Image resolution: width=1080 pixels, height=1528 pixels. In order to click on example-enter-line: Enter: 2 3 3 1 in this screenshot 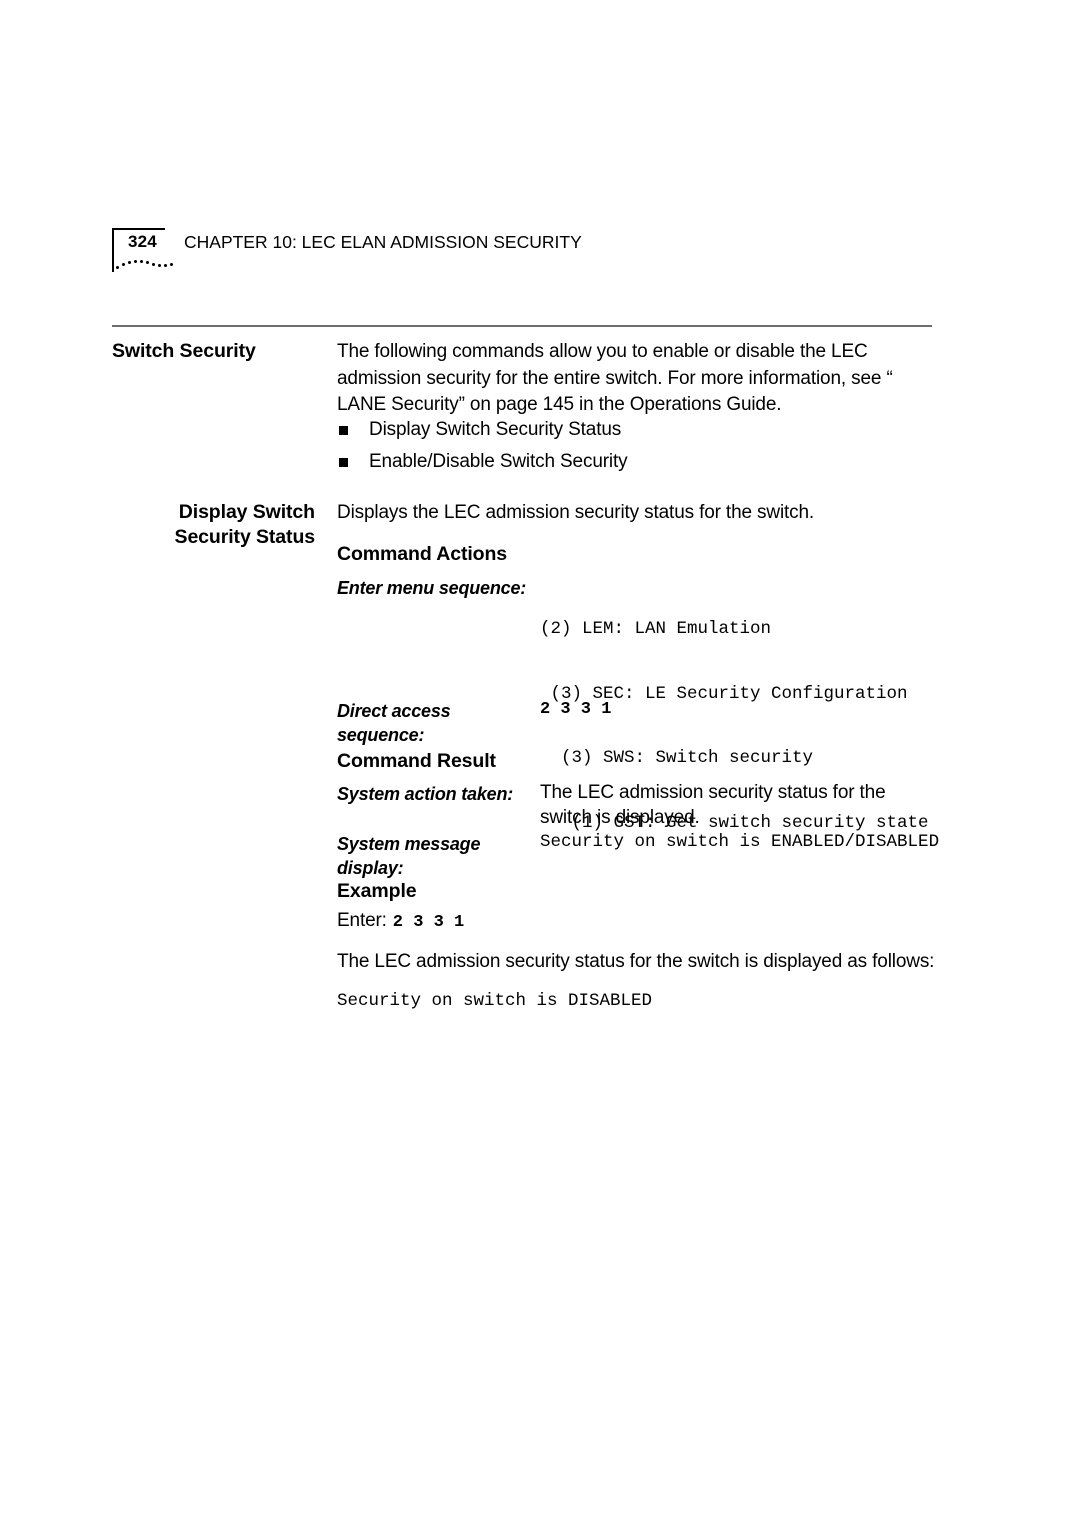, I will do `click(636, 921)`.